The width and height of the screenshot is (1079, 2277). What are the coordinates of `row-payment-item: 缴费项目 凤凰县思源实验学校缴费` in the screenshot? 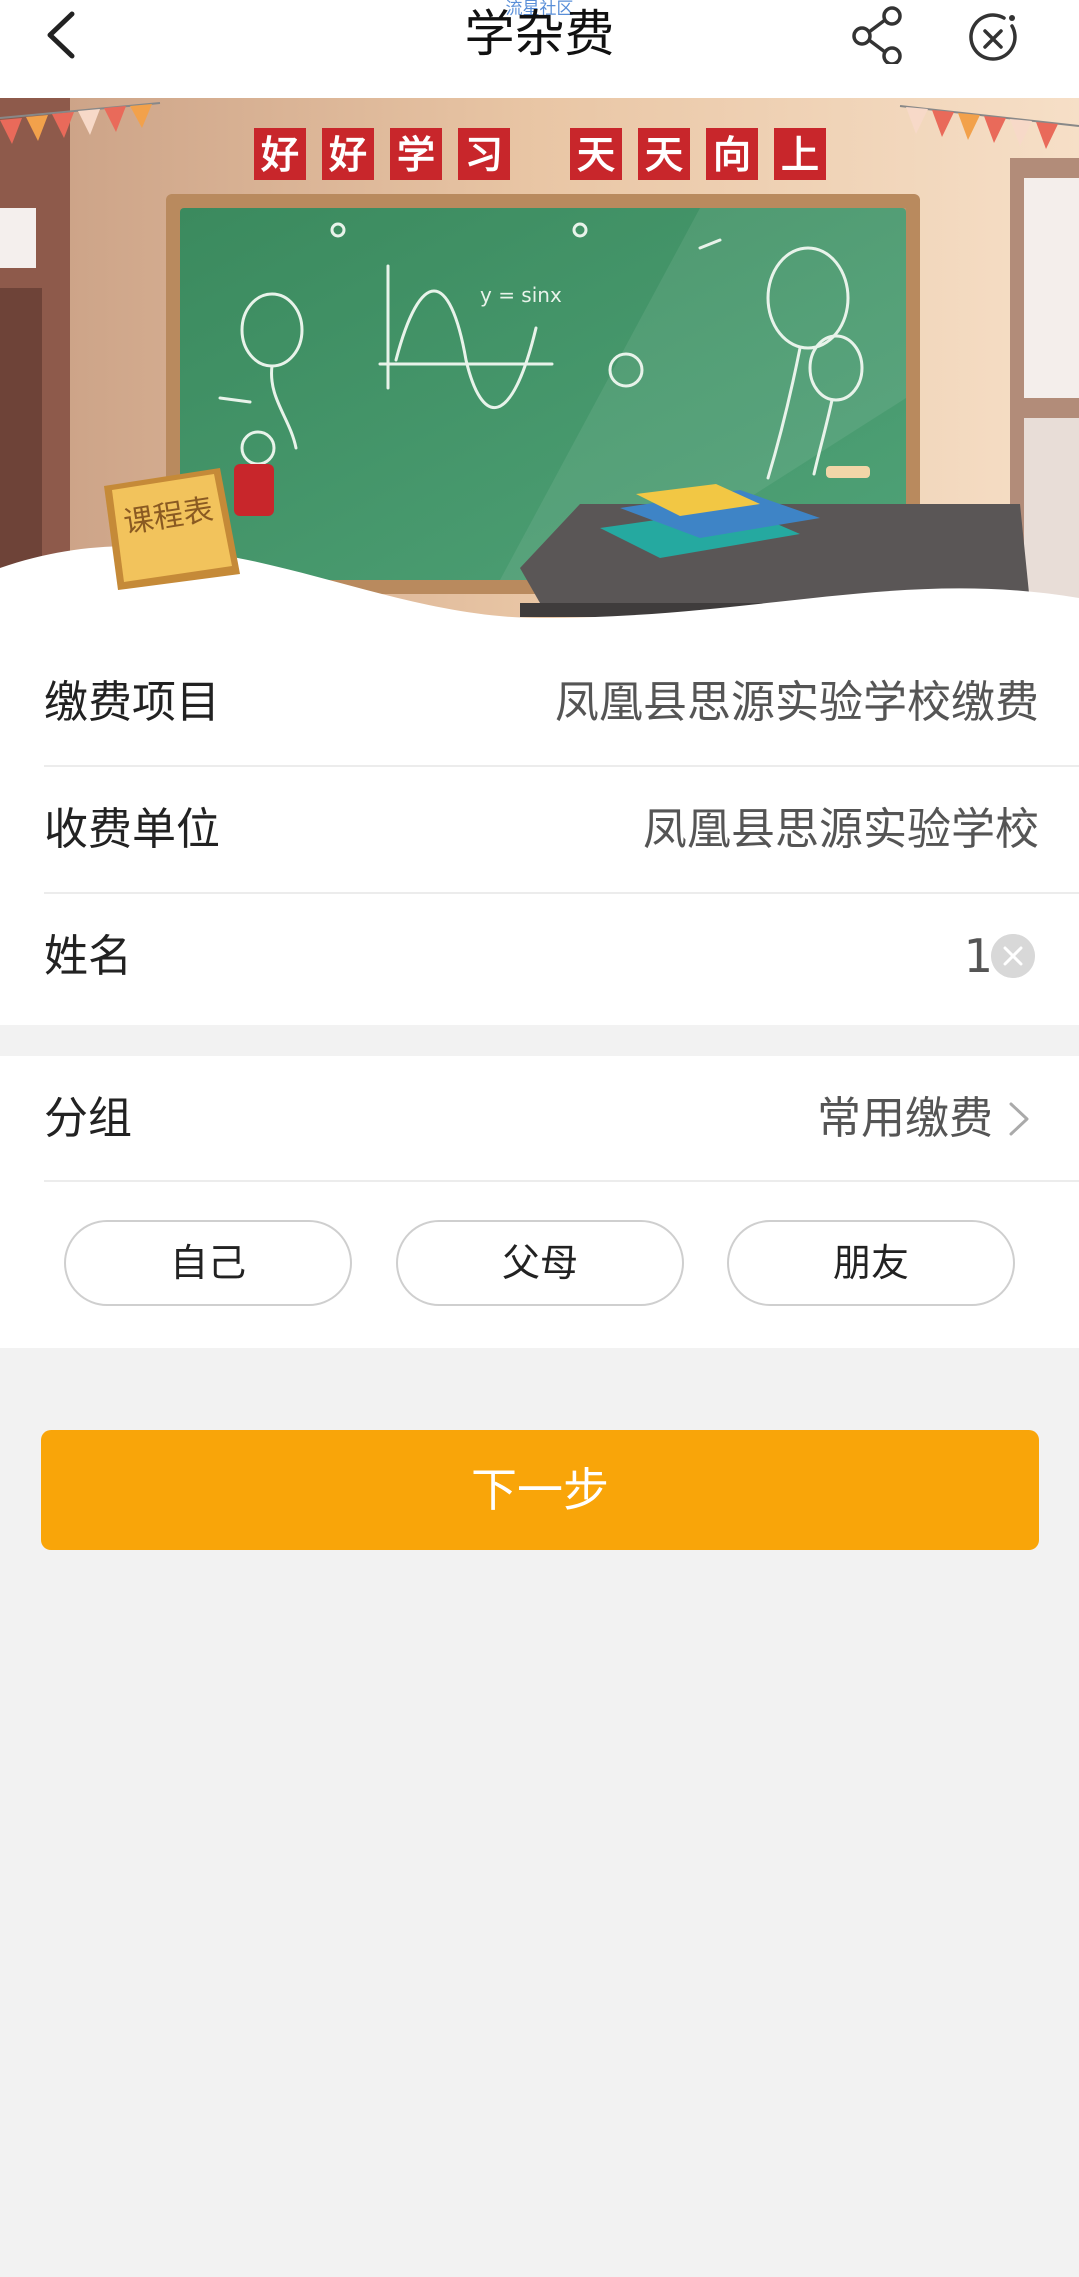 It's located at (561, 703).